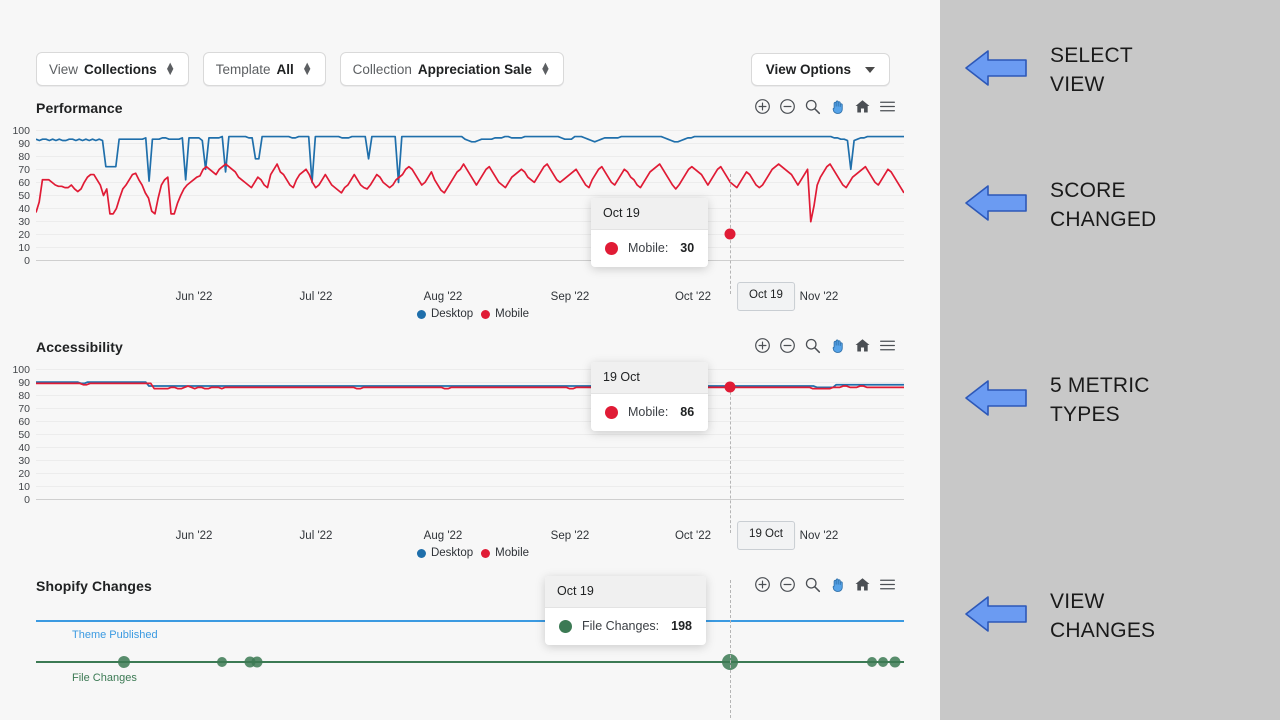 The height and width of the screenshot is (720, 1280). I want to click on tooltip-value: 30, so click(687, 248).